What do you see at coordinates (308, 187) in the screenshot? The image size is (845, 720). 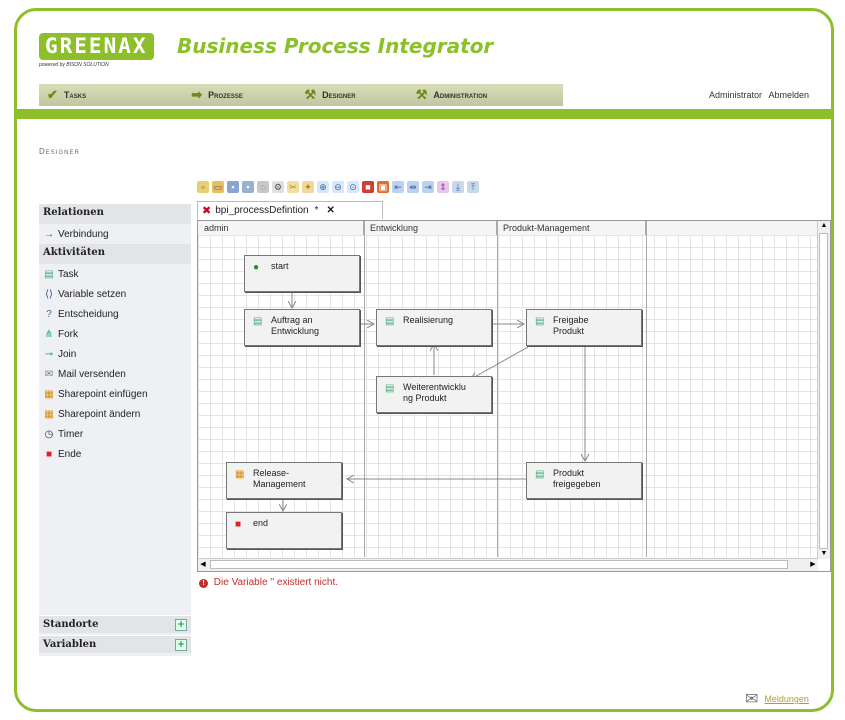 I see `paste-icon: ✦` at bounding box center [308, 187].